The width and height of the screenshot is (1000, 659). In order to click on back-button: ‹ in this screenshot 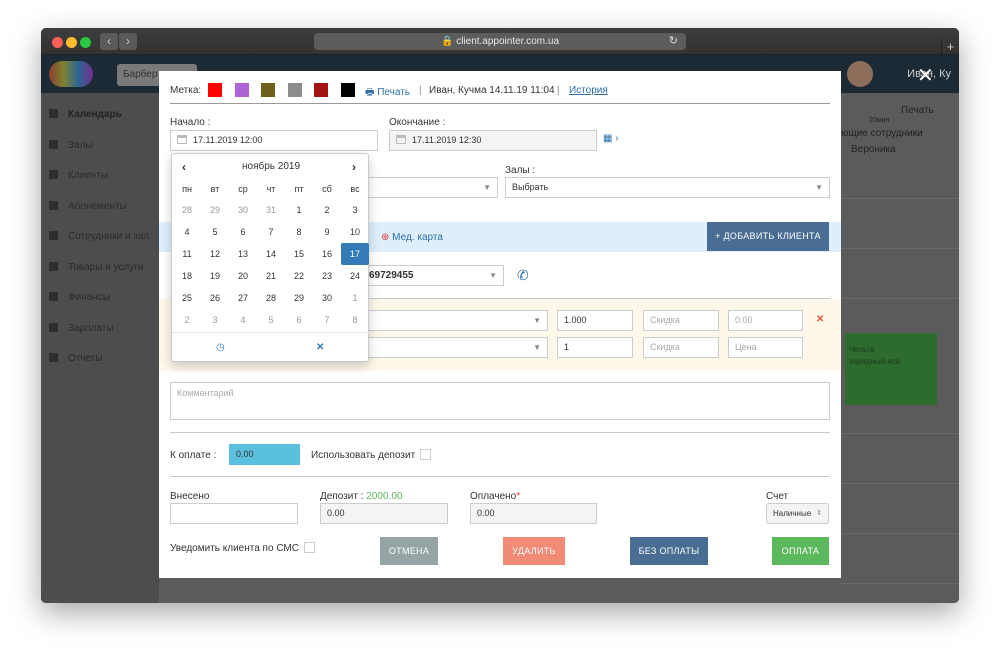, I will do `click(109, 41)`.